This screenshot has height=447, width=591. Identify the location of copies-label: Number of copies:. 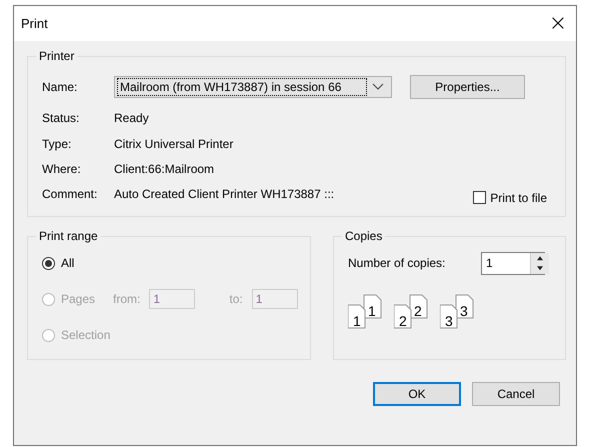
(397, 263).